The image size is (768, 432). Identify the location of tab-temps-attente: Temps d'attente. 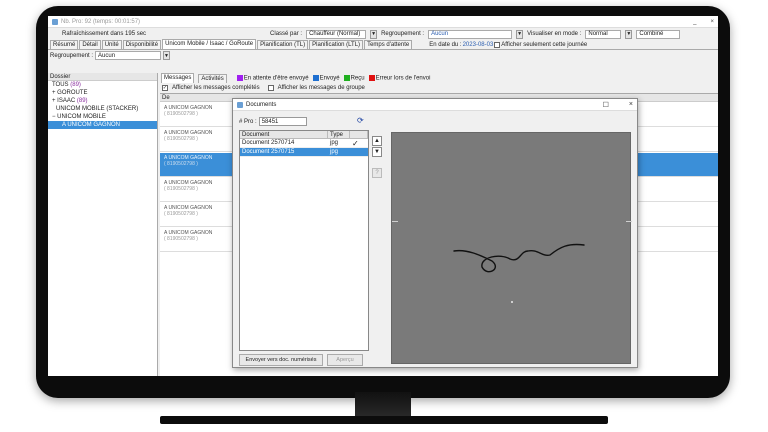
(388, 44).